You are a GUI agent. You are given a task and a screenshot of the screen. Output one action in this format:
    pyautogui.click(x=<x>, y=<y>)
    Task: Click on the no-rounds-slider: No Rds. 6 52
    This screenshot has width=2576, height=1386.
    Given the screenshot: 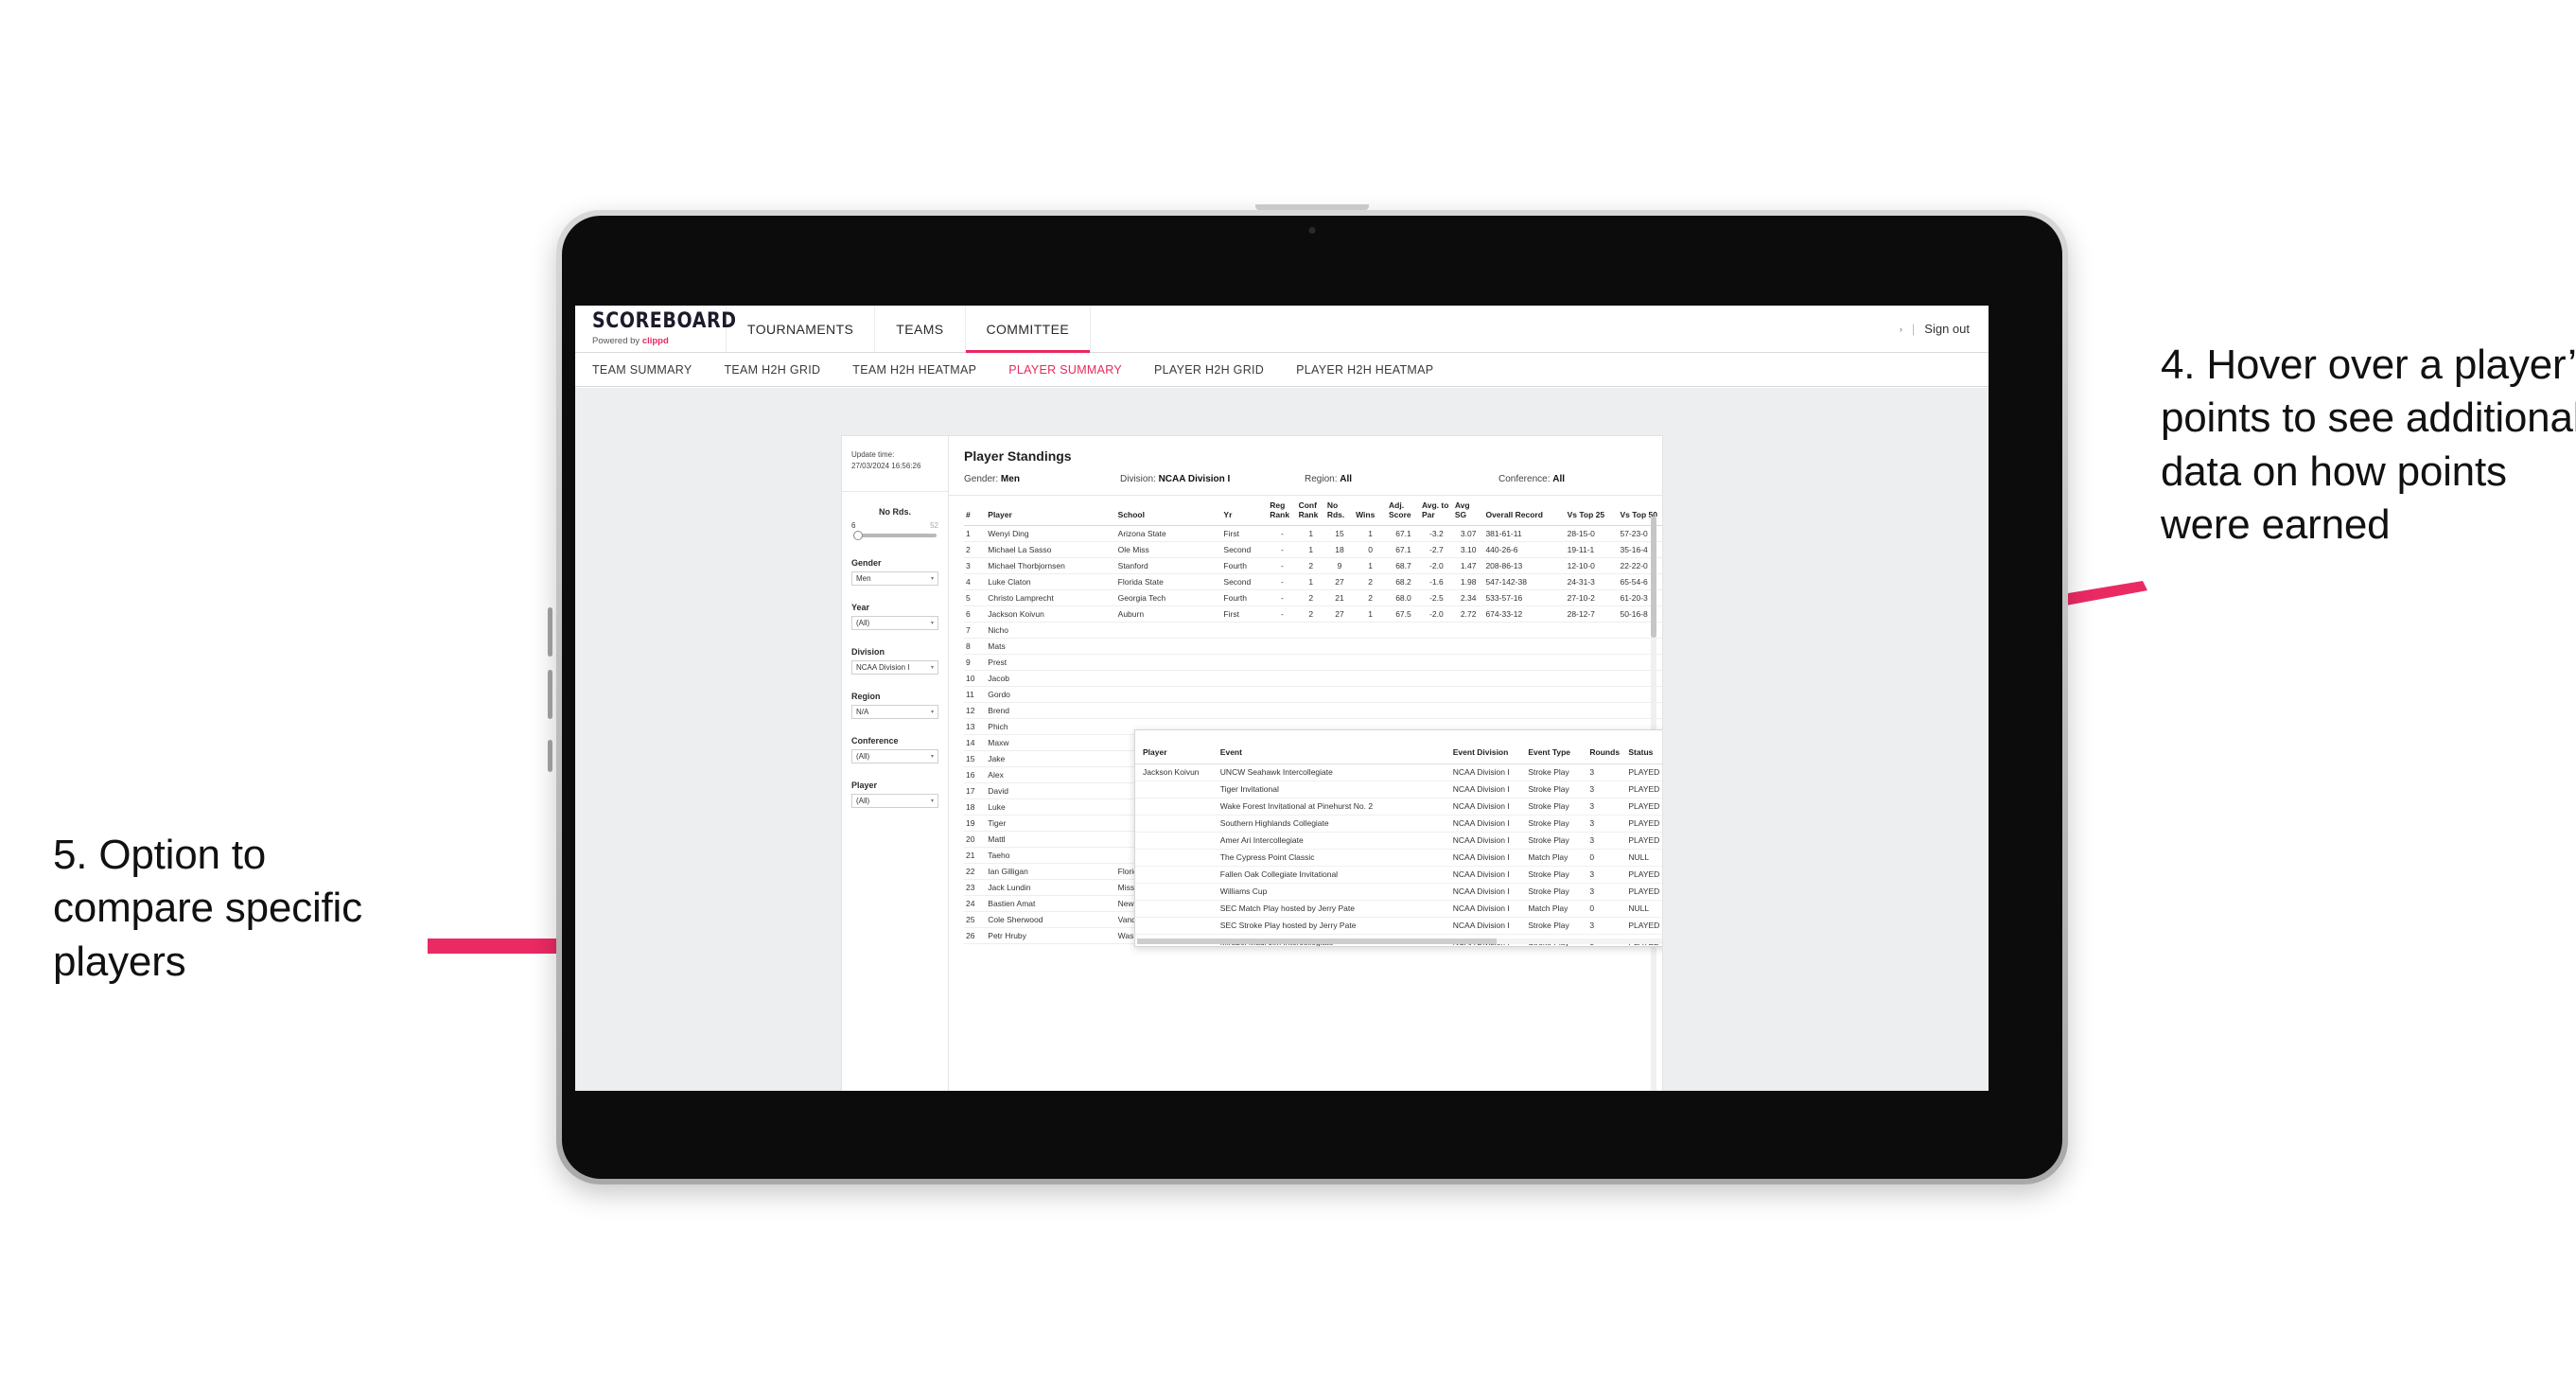 What is the action you would take?
    pyautogui.click(x=895, y=523)
    